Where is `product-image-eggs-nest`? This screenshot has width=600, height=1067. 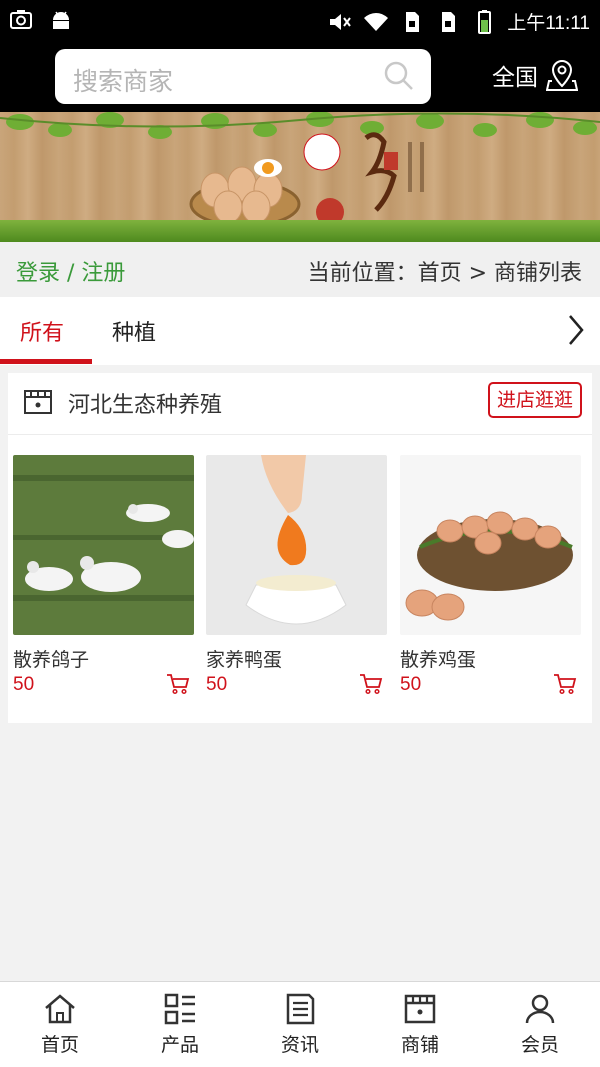 product-image-eggs-nest is located at coordinates (490, 545).